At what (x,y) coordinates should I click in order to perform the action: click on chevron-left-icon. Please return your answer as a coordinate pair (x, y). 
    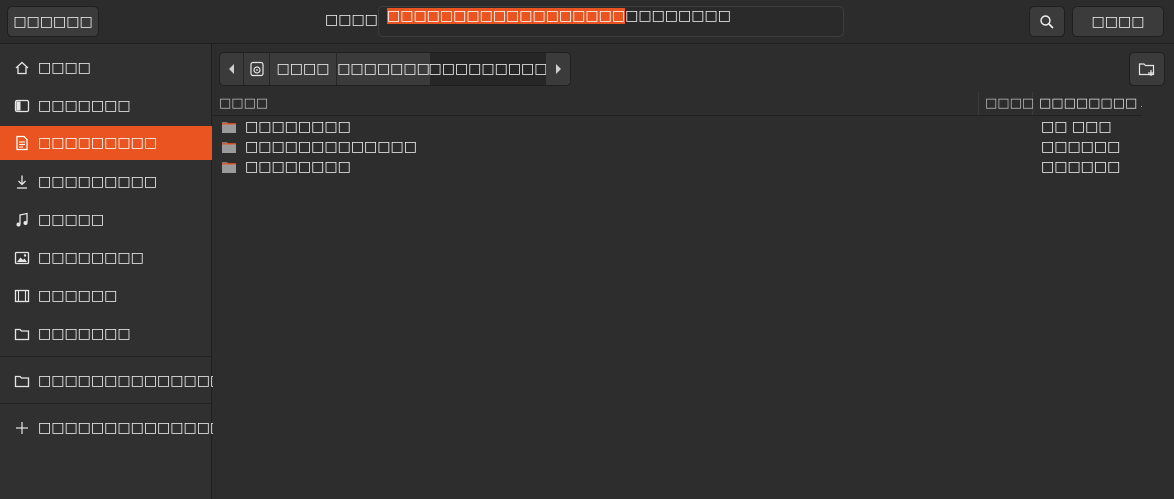
    Looking at the image, I should click on (231, 69).